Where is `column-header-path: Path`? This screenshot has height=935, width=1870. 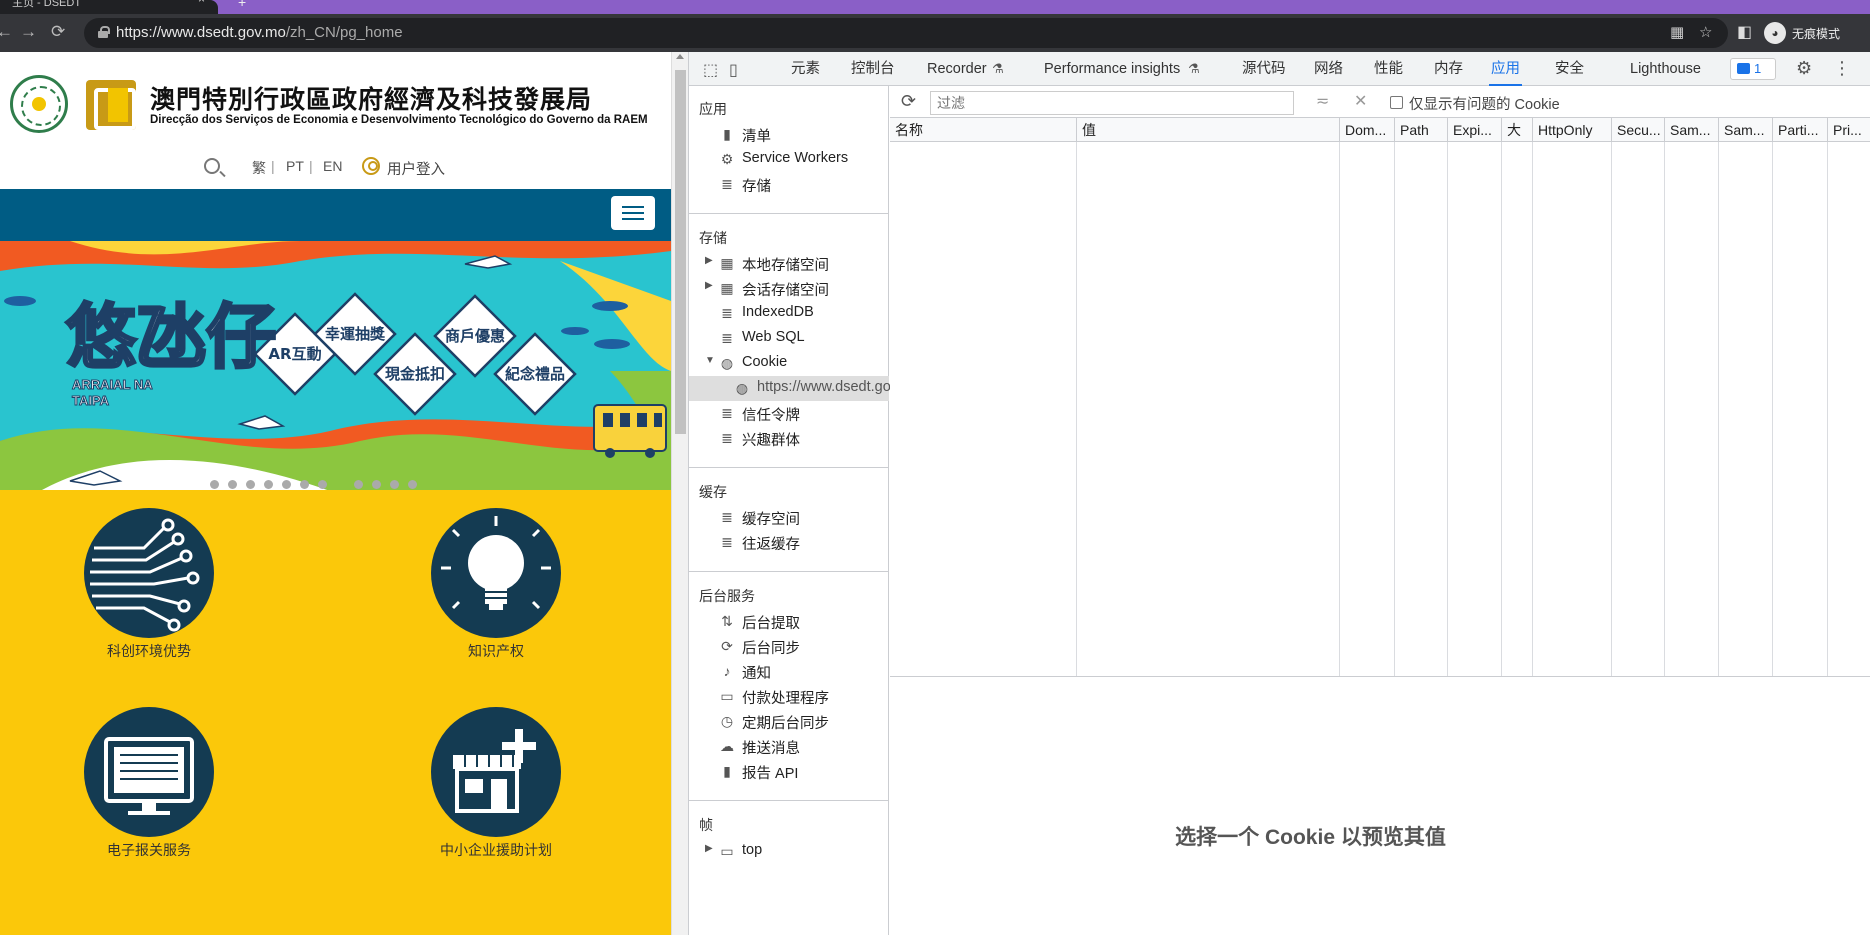 column-header-path: Path is located at coordinates (1421, 130).